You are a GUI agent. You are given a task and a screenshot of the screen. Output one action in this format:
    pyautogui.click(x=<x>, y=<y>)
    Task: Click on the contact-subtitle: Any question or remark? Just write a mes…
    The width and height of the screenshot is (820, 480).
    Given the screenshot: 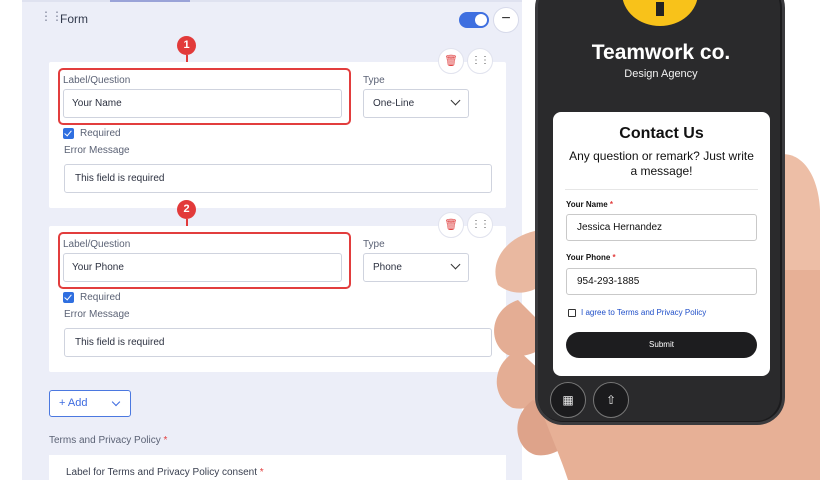 What is the action you would take?
    pyautogui.click(x=661, y=163)
    